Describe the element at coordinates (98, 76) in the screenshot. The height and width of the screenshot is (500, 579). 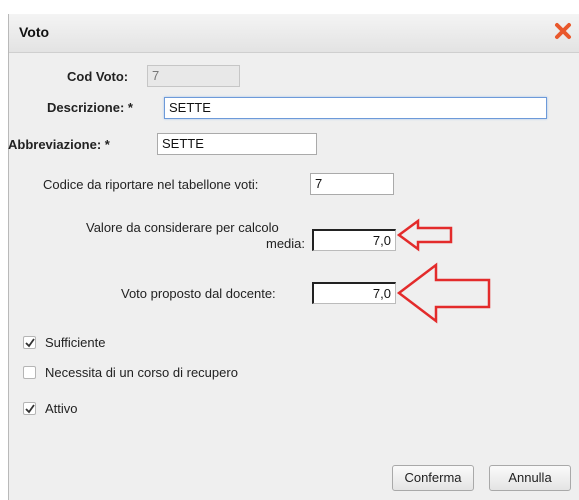
I see `cod-voto-label: Cod Voto:` at that location.